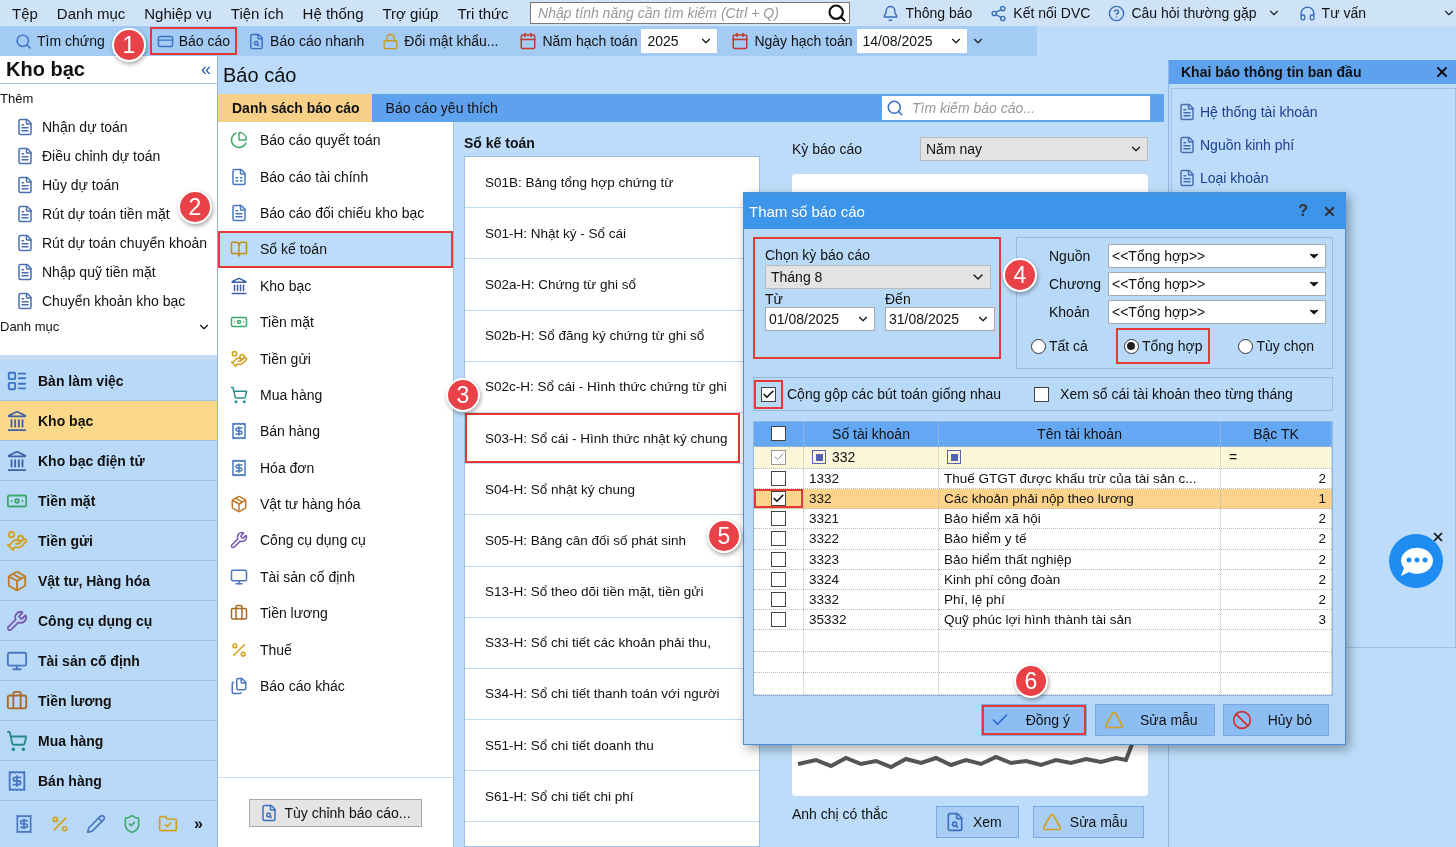  Describe the element at coordinates (556, 233) in the screenshot. I see `report-item: S01-H: Nhật ký - Sổ cái` at that location.